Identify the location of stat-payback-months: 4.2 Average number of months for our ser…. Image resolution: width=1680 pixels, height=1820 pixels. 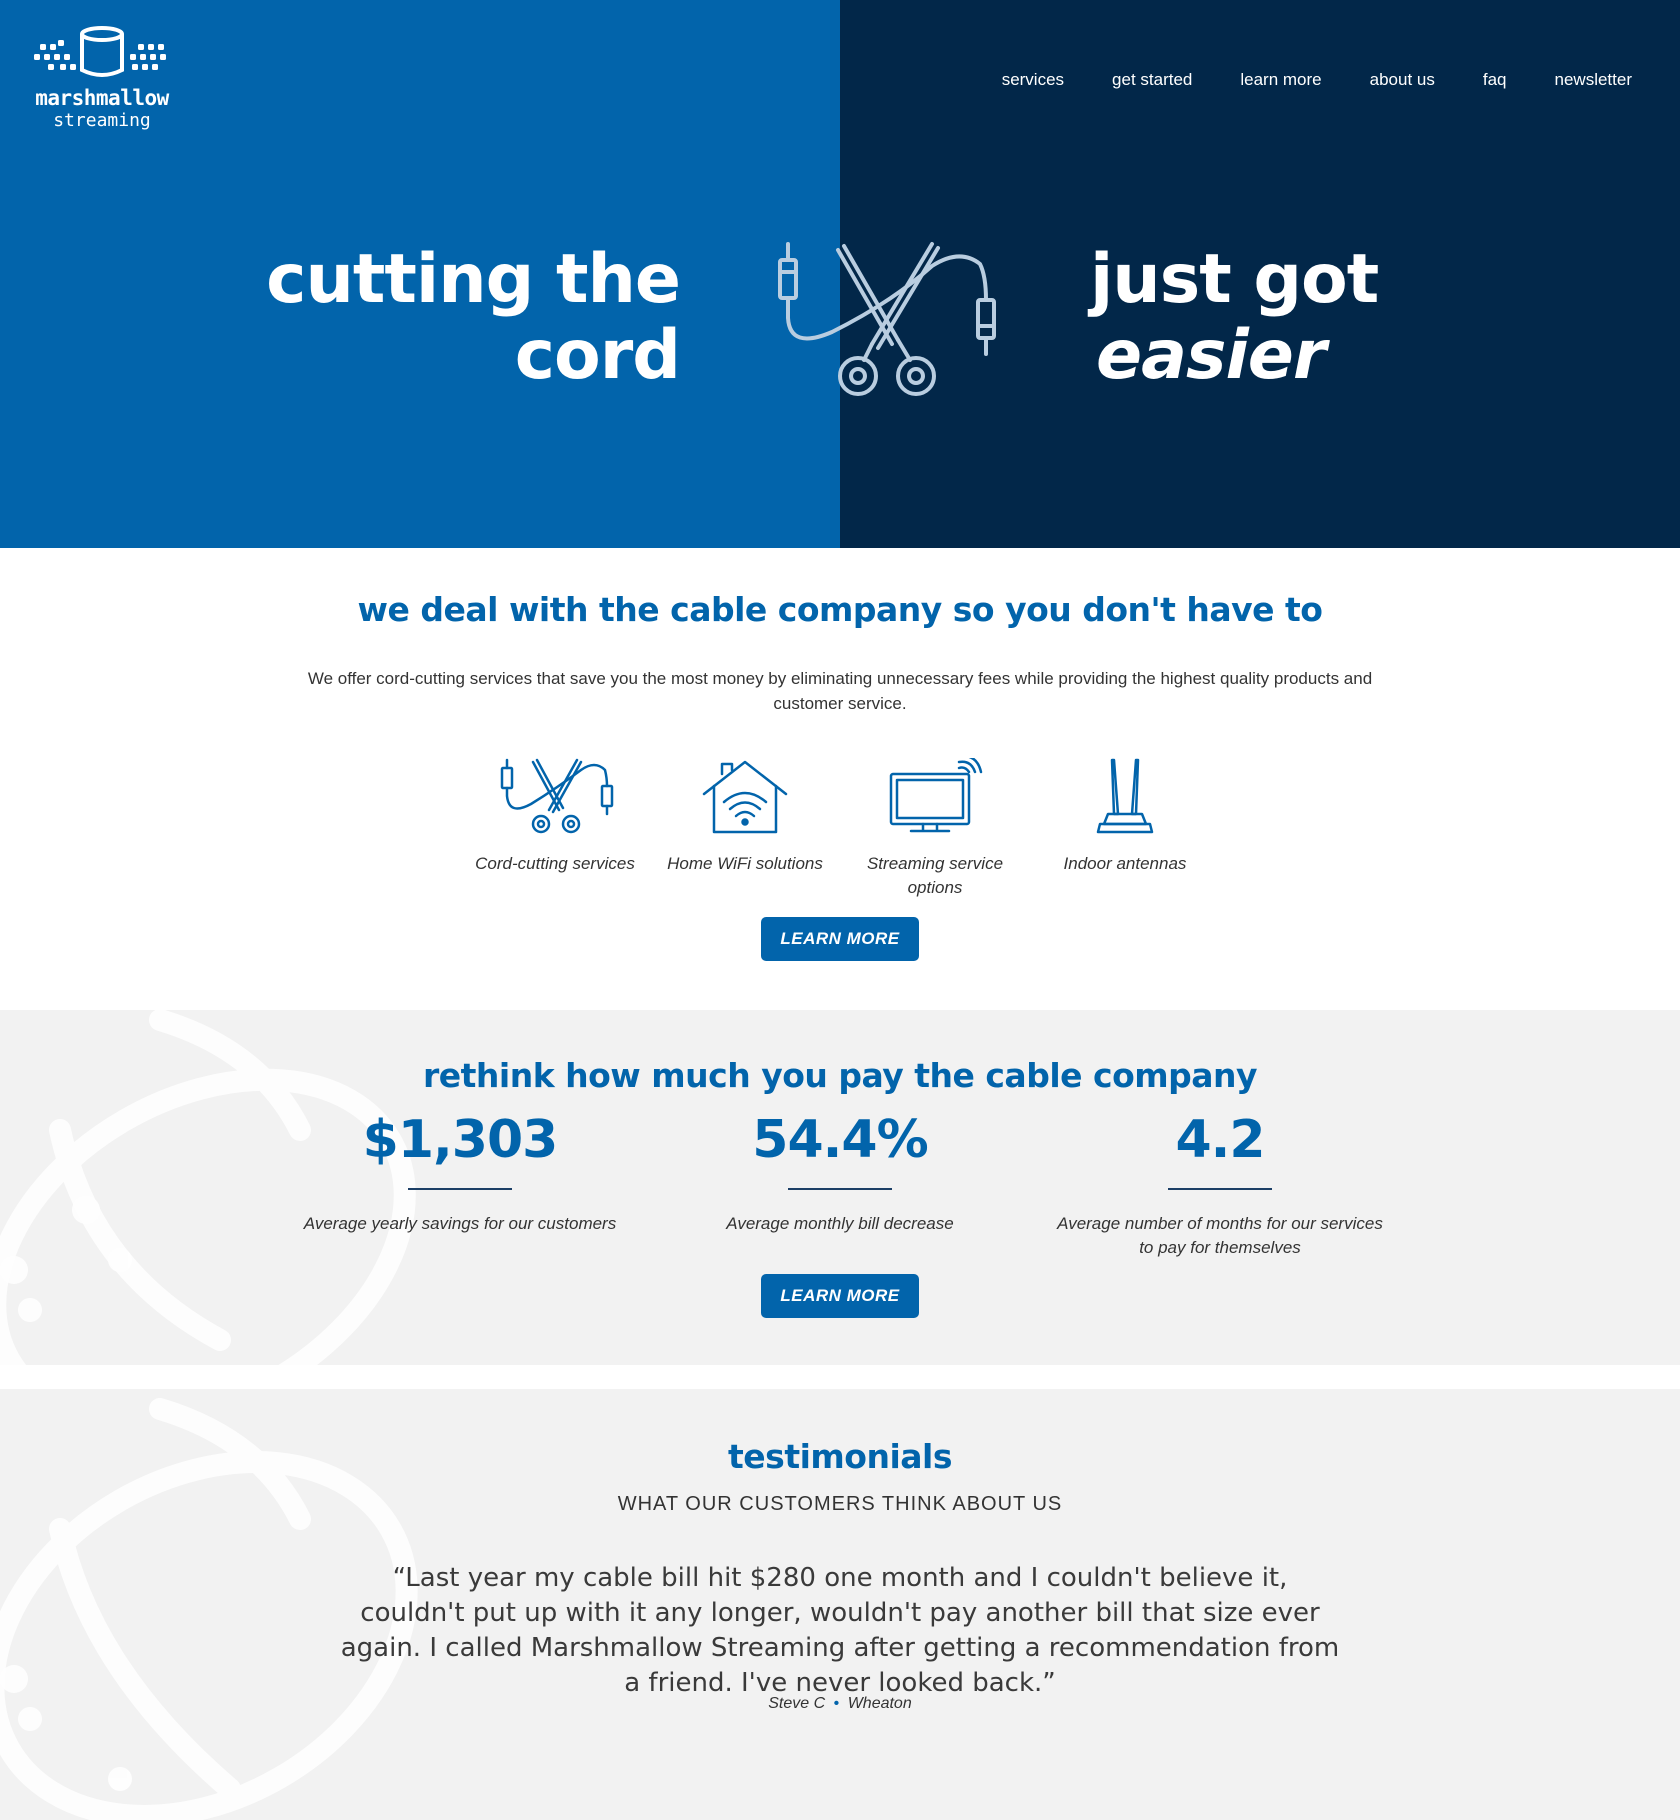
(1220, 1185).